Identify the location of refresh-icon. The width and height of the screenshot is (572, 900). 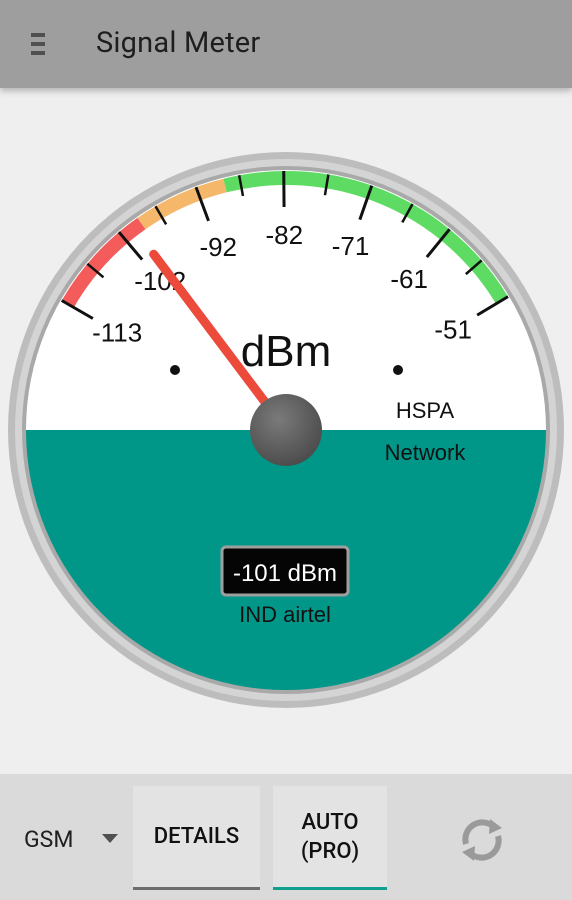
(482, 840).